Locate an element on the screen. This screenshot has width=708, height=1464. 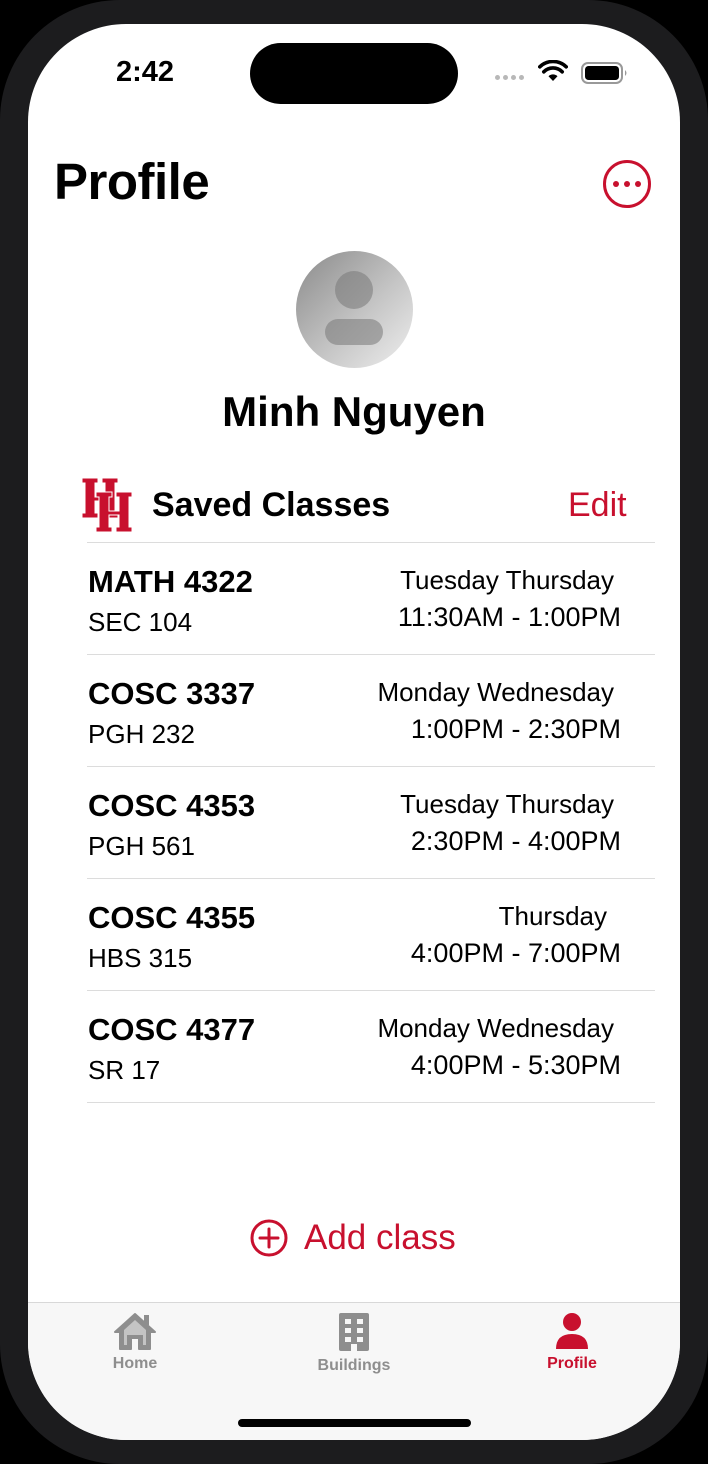
building-icon is located at coordinates (354, 1332).